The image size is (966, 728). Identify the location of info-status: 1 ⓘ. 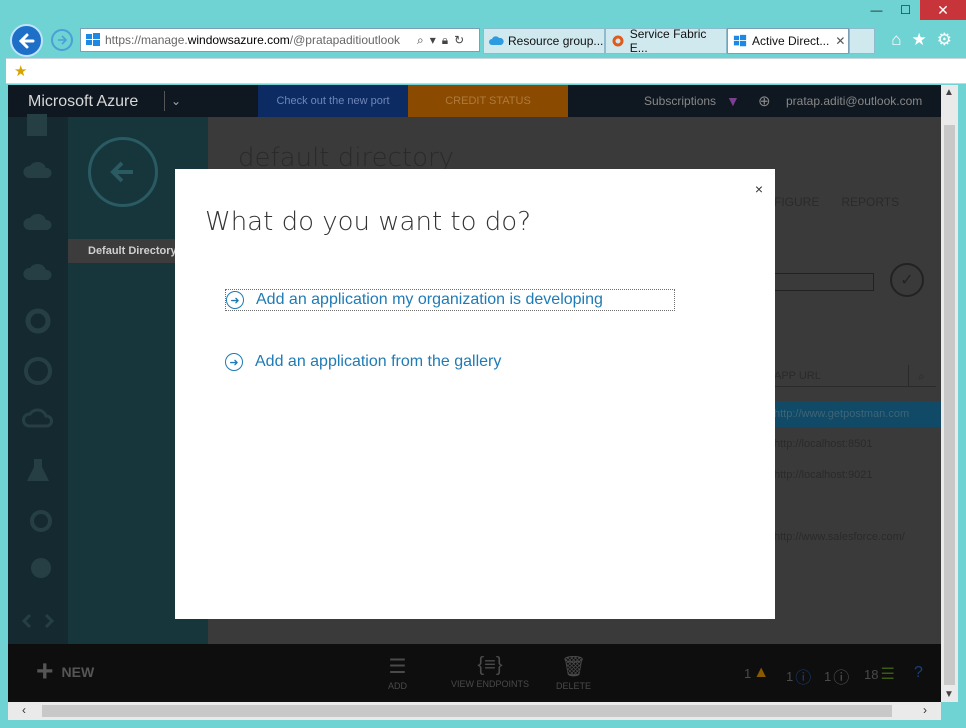
(798, 676).